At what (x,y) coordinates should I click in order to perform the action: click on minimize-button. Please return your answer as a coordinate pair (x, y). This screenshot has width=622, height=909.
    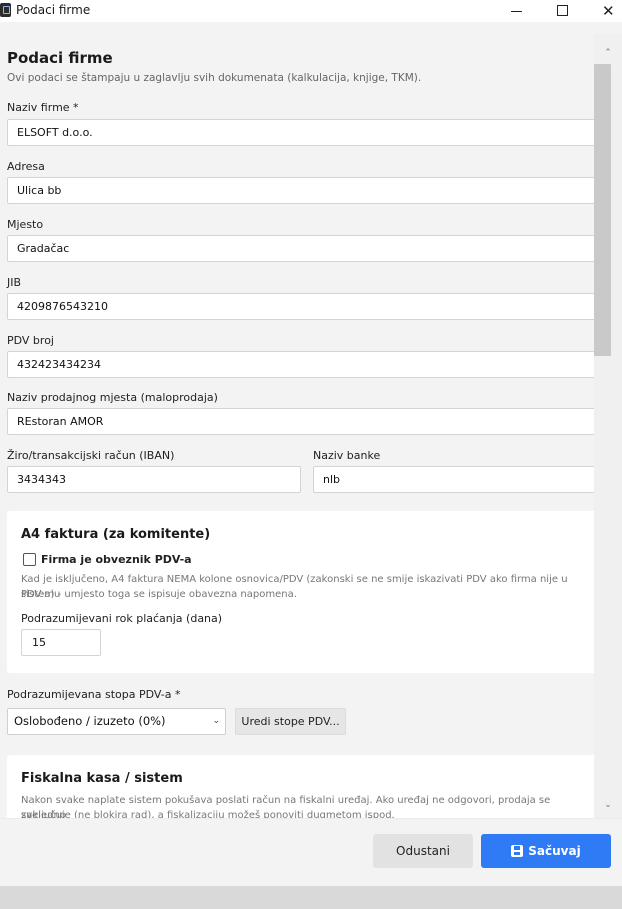
    Looking at the image, I should click on (517, 11).